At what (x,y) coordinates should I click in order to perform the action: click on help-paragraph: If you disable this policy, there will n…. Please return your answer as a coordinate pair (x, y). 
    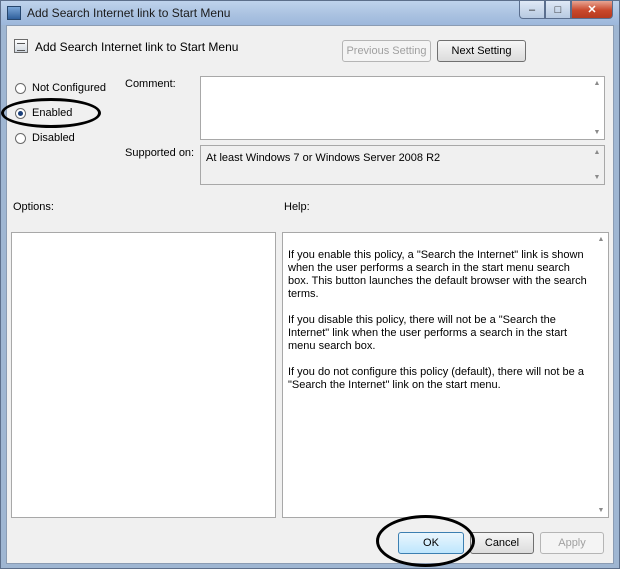
    Looking at the image, I should click on (428, 333).